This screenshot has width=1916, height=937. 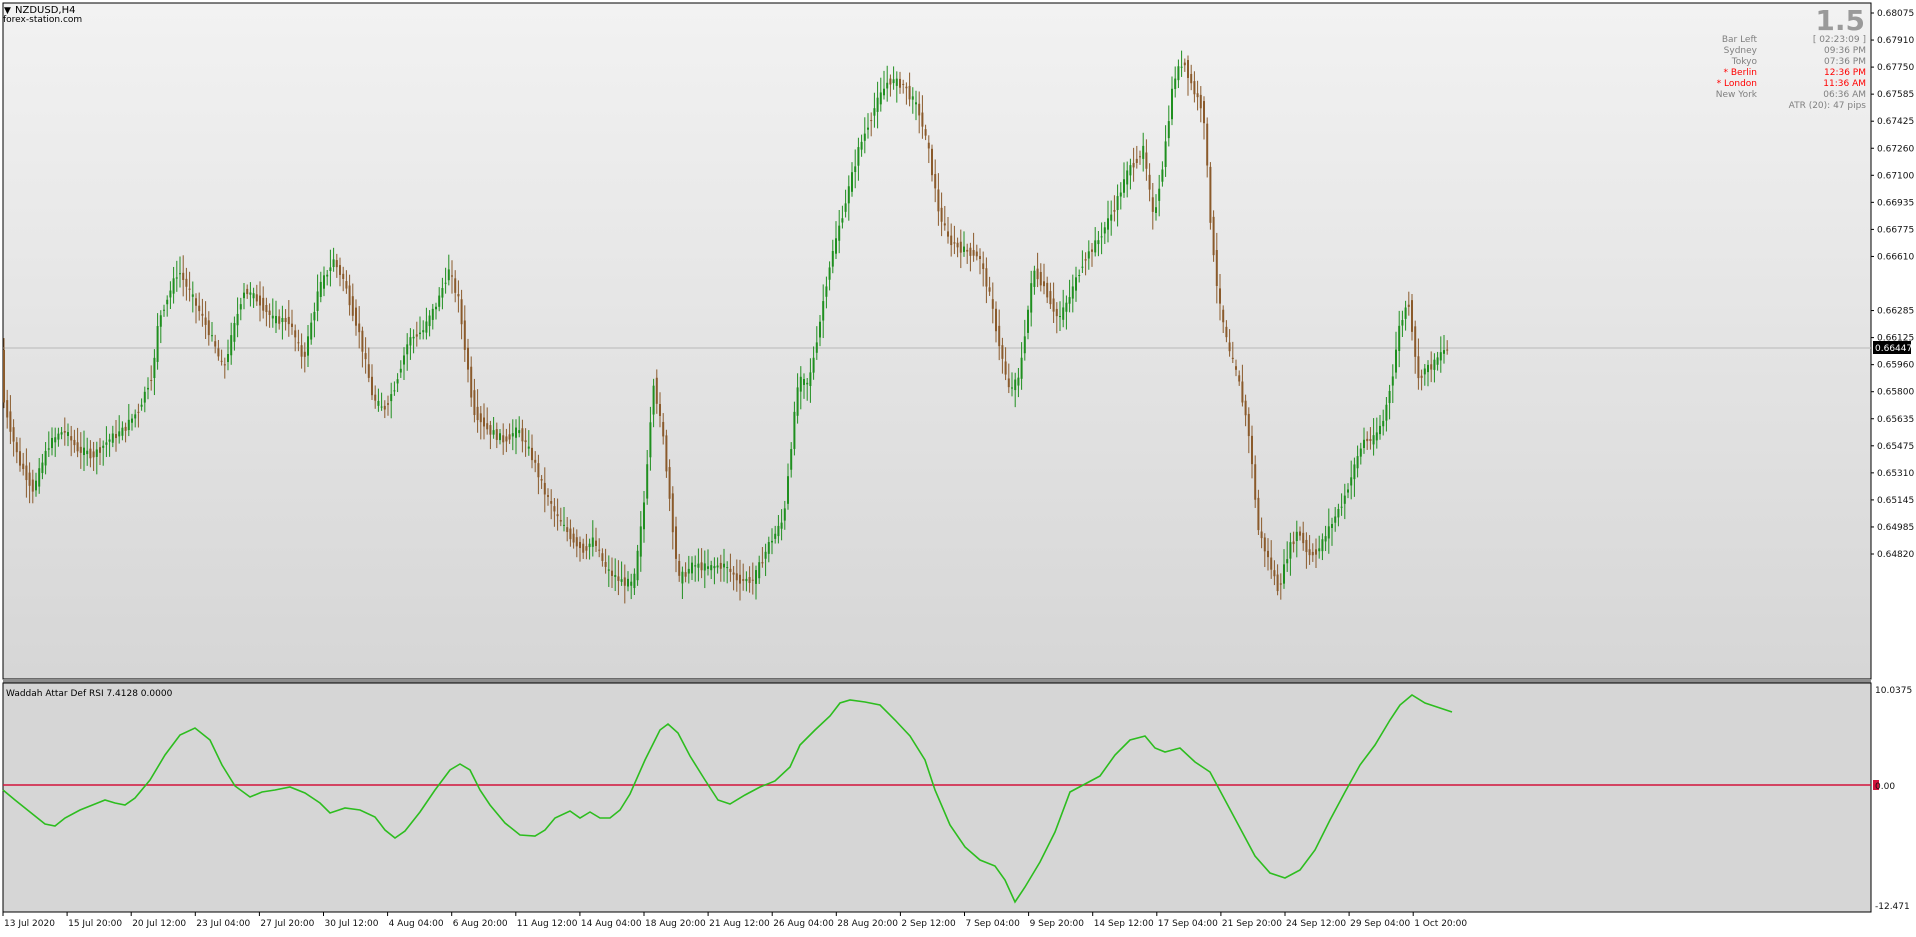 I want to click on price-tick-label: 0.65475, so click(x=1895, y=447).